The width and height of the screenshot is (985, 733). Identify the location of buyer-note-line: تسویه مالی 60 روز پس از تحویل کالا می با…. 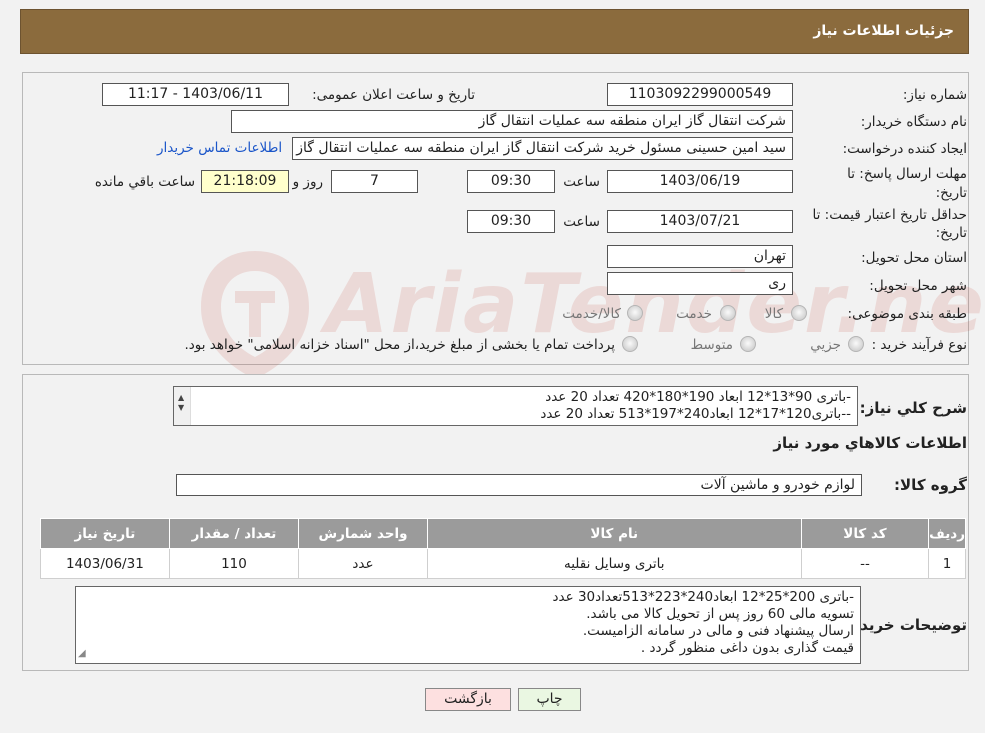
(720, 614).